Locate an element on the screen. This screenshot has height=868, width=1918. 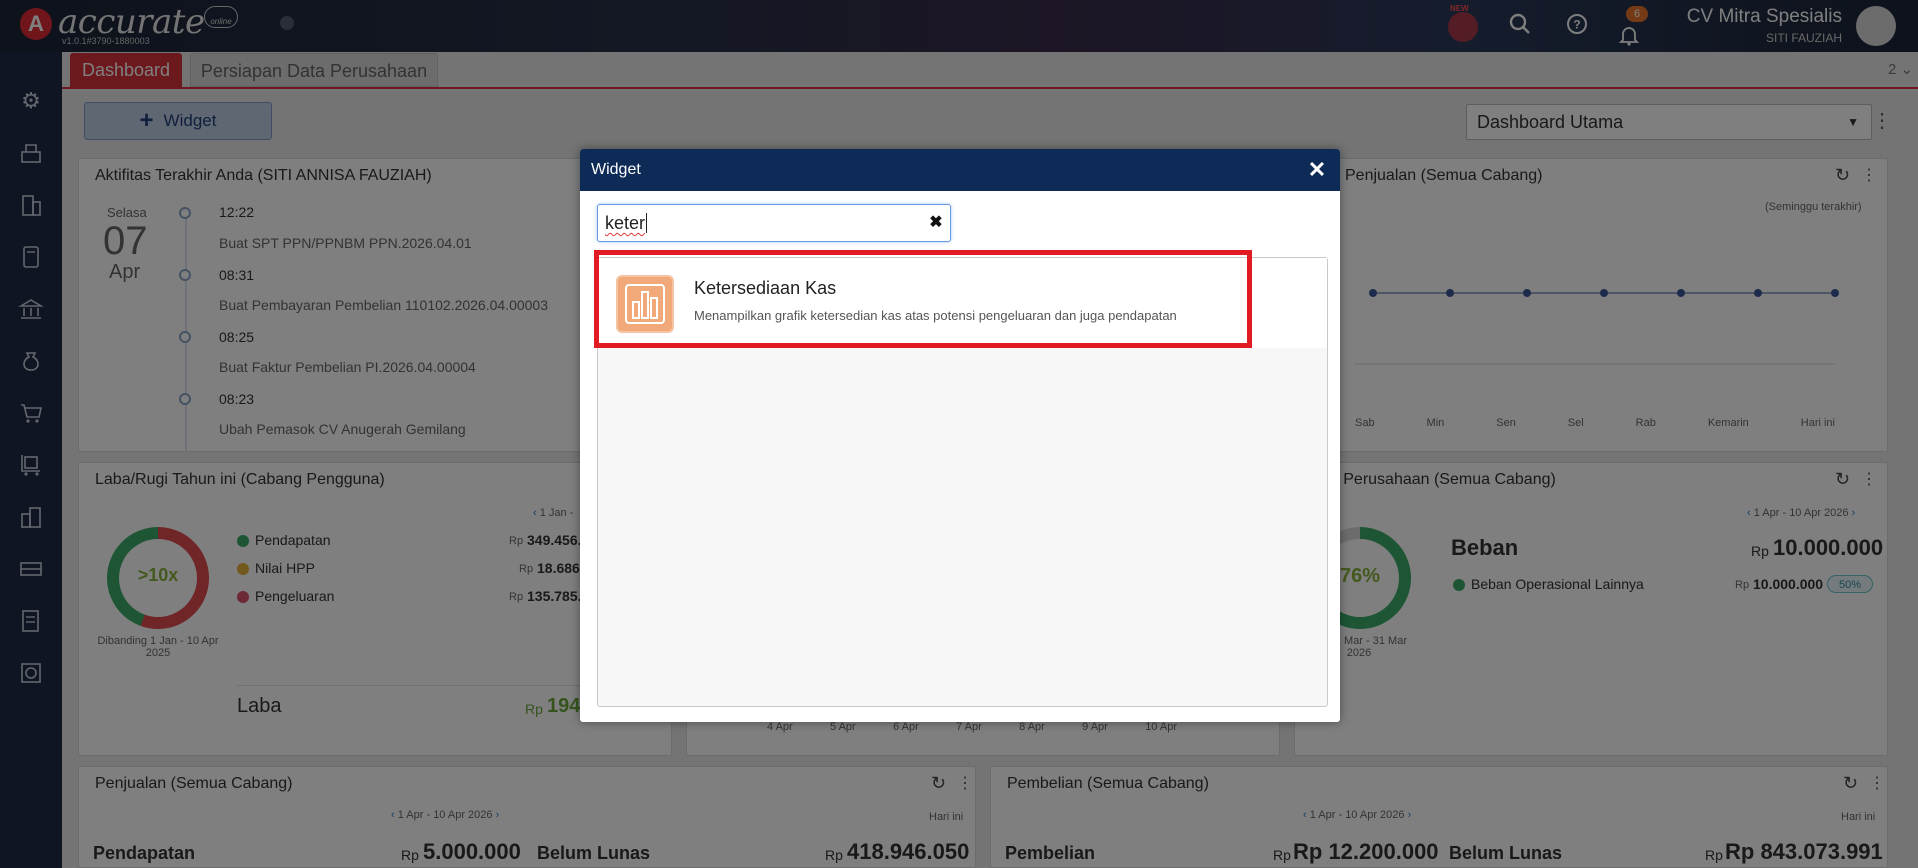
close-icon: ✕ is located at coordinates (1317, 170).